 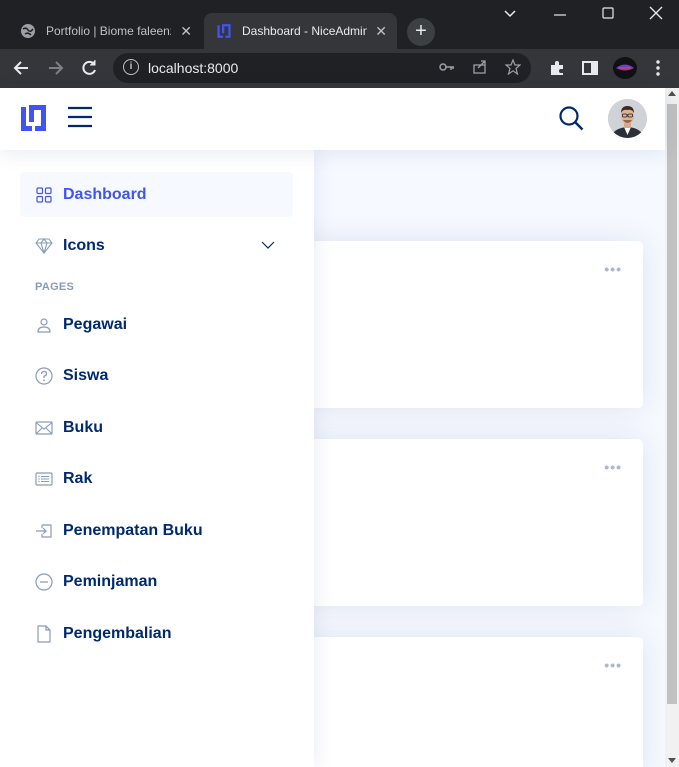 What do you see at coordinates (44, 531) in the screenshot?
I see `box-arrow-in-right-icon` at bounding box center [44, 531].